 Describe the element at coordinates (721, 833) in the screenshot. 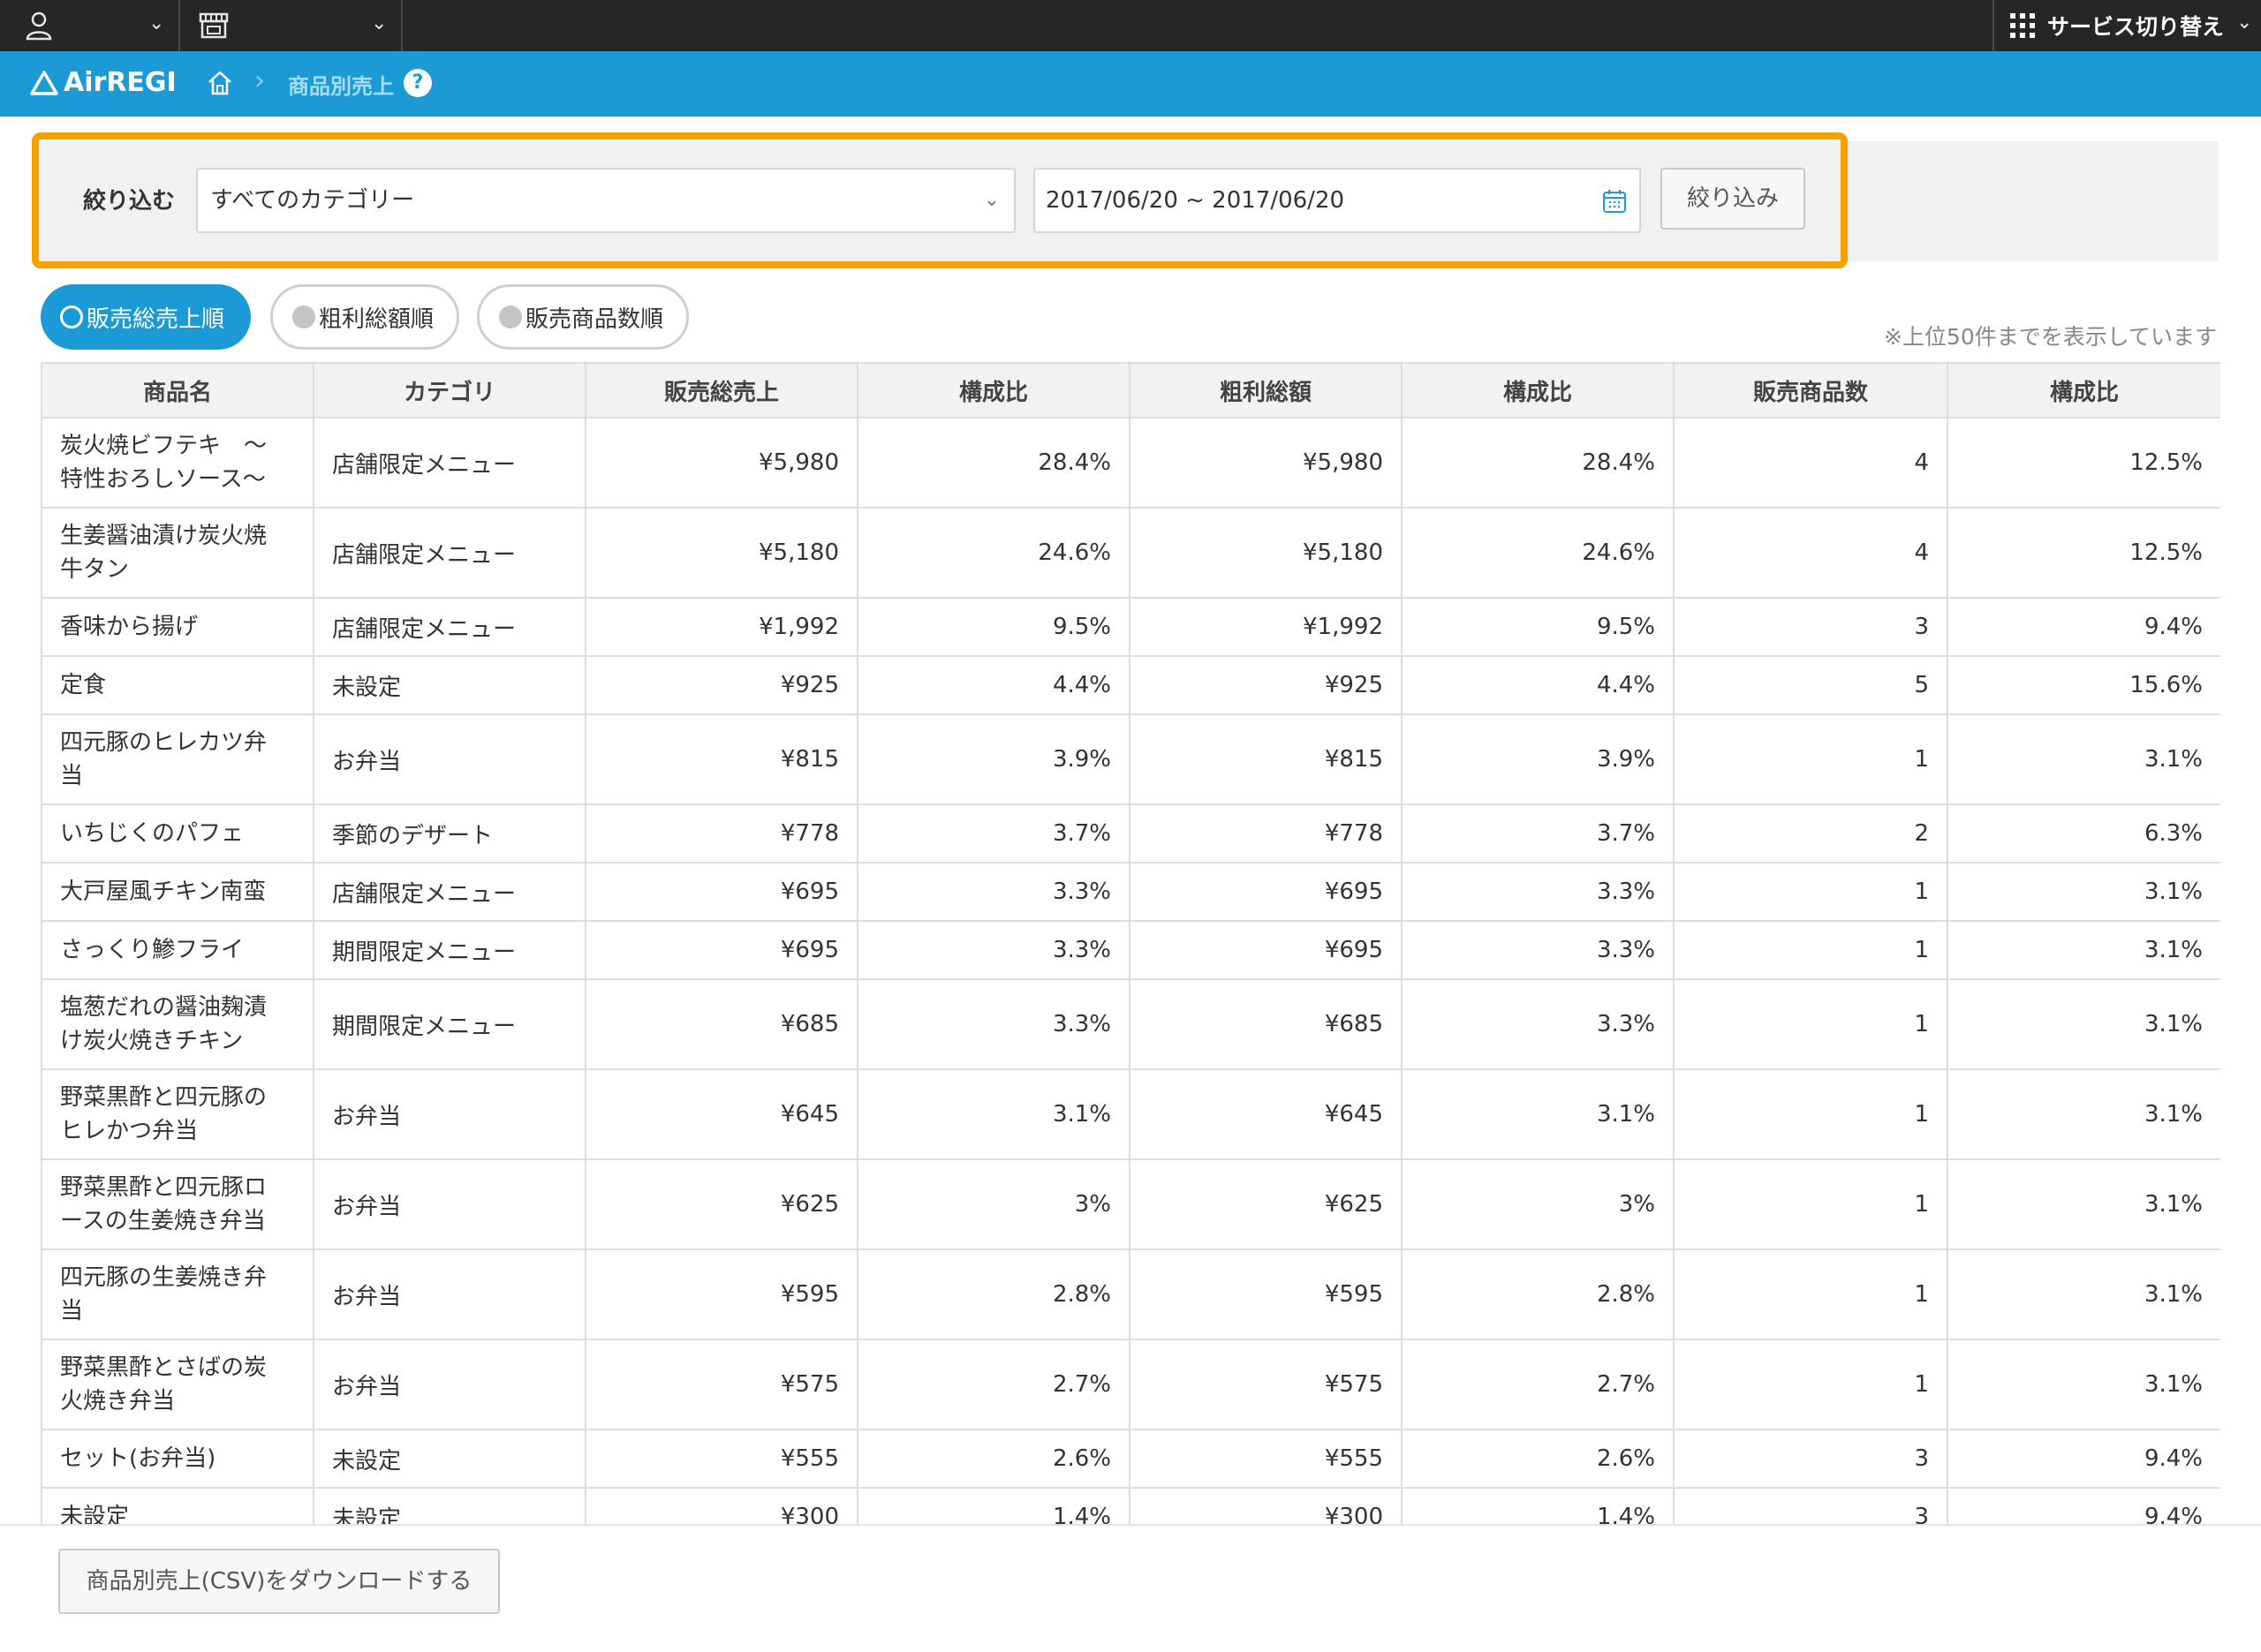

I see `sales-cell: ¥778` at that location.